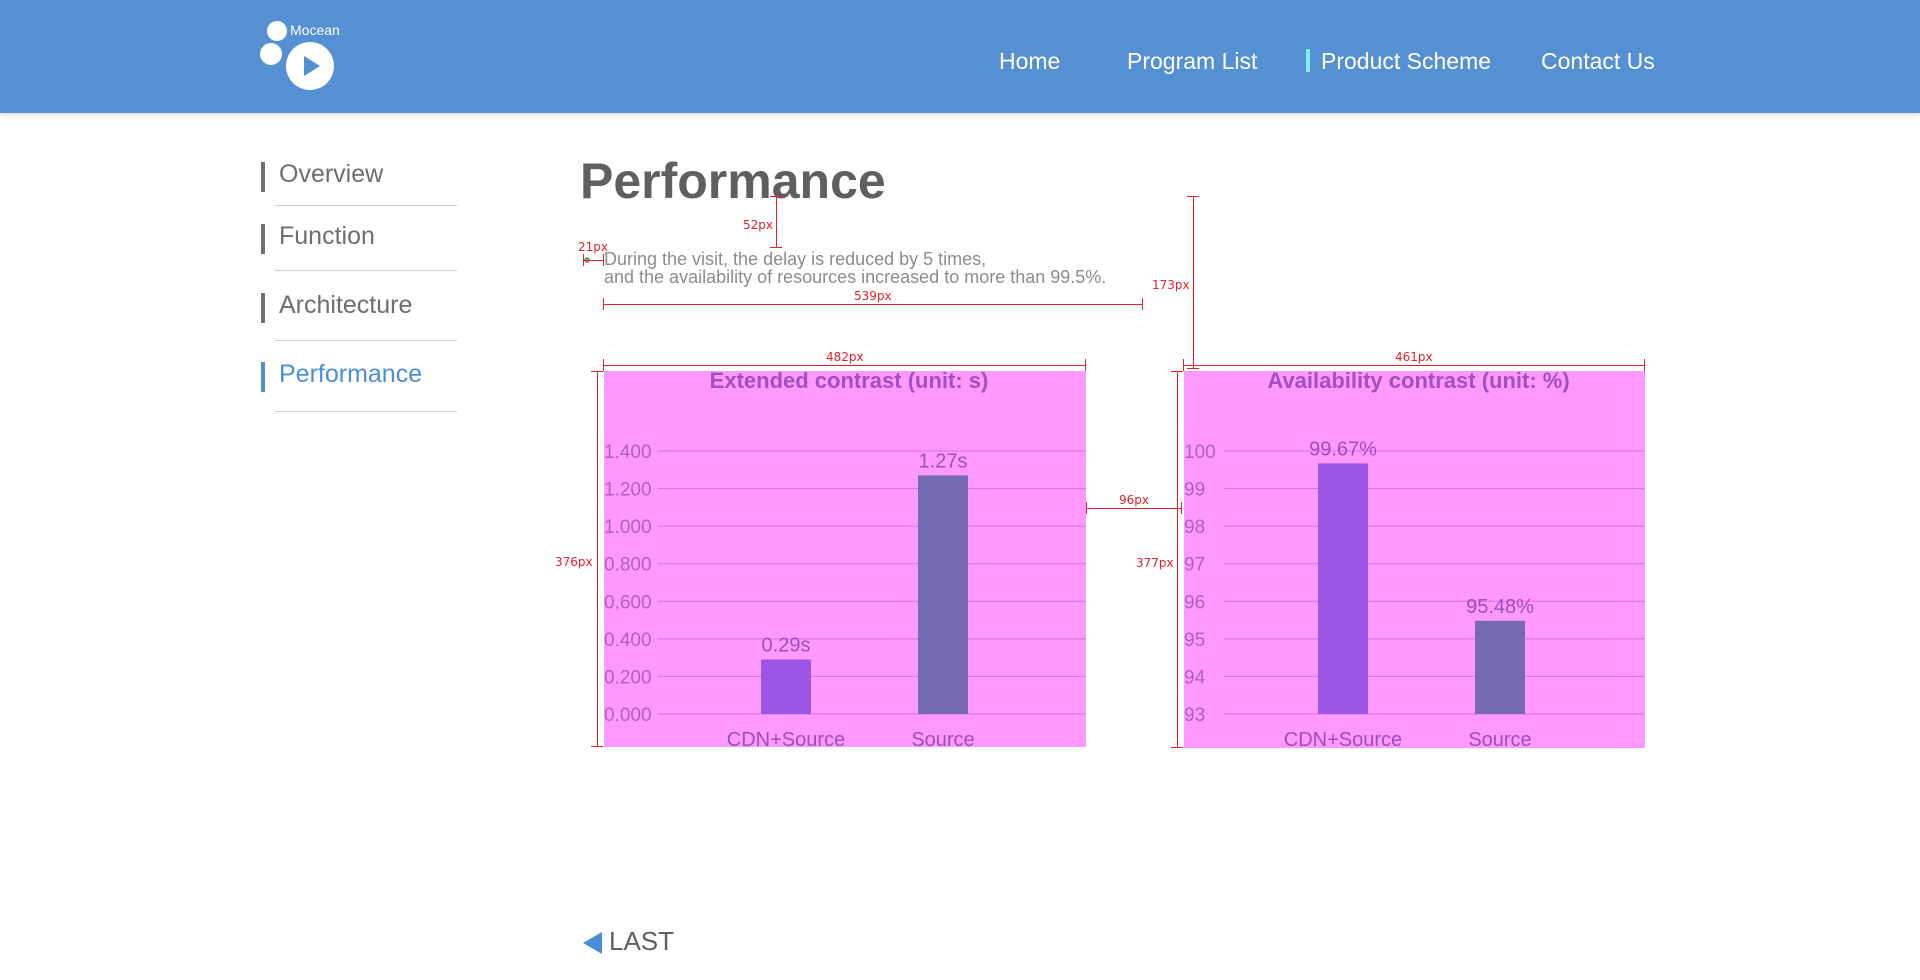 The height and width of the screenshot is (980, 1920). Describe the element at coordinates (1194, 565) in the screenshot. I see `y-tick-label: 97` at that location.